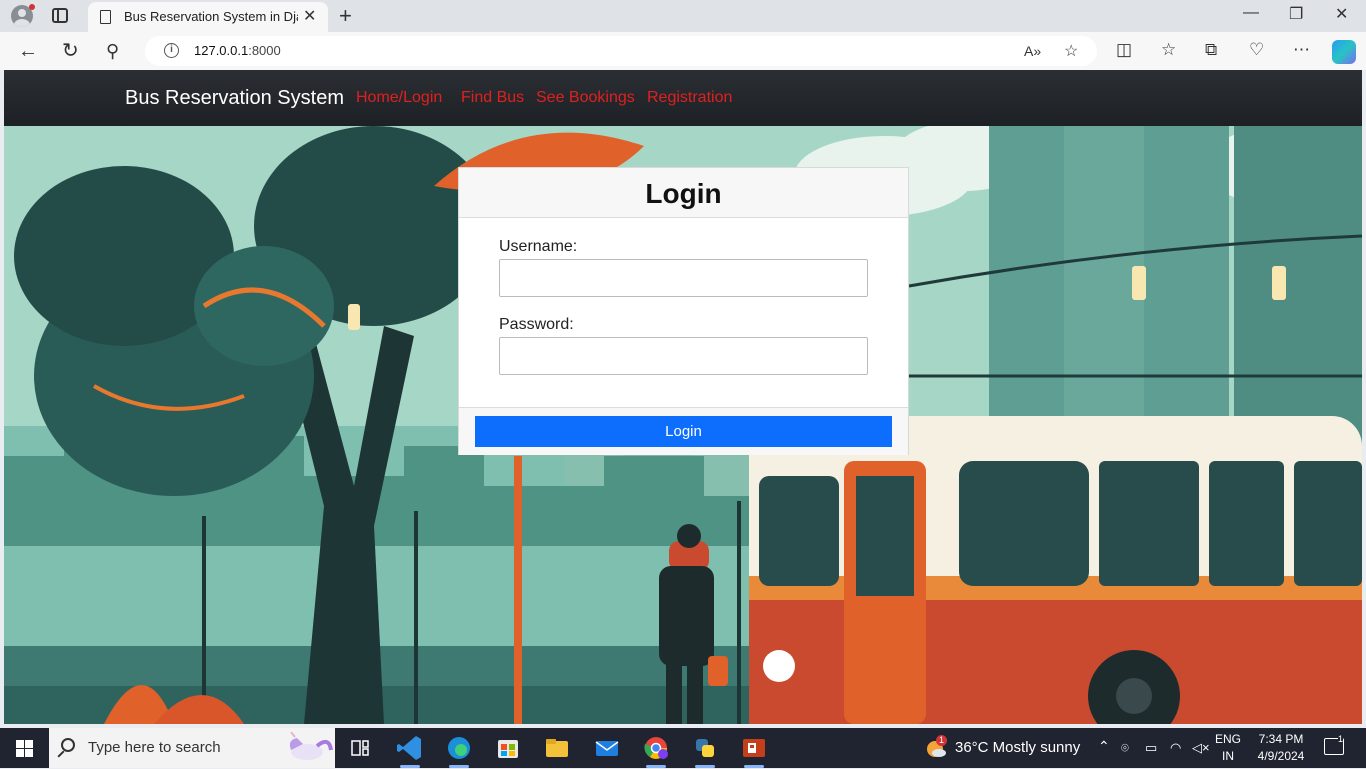 The image size is (1366, 769). I want to click on collections-icon: ⧉, so click(1211, 50).